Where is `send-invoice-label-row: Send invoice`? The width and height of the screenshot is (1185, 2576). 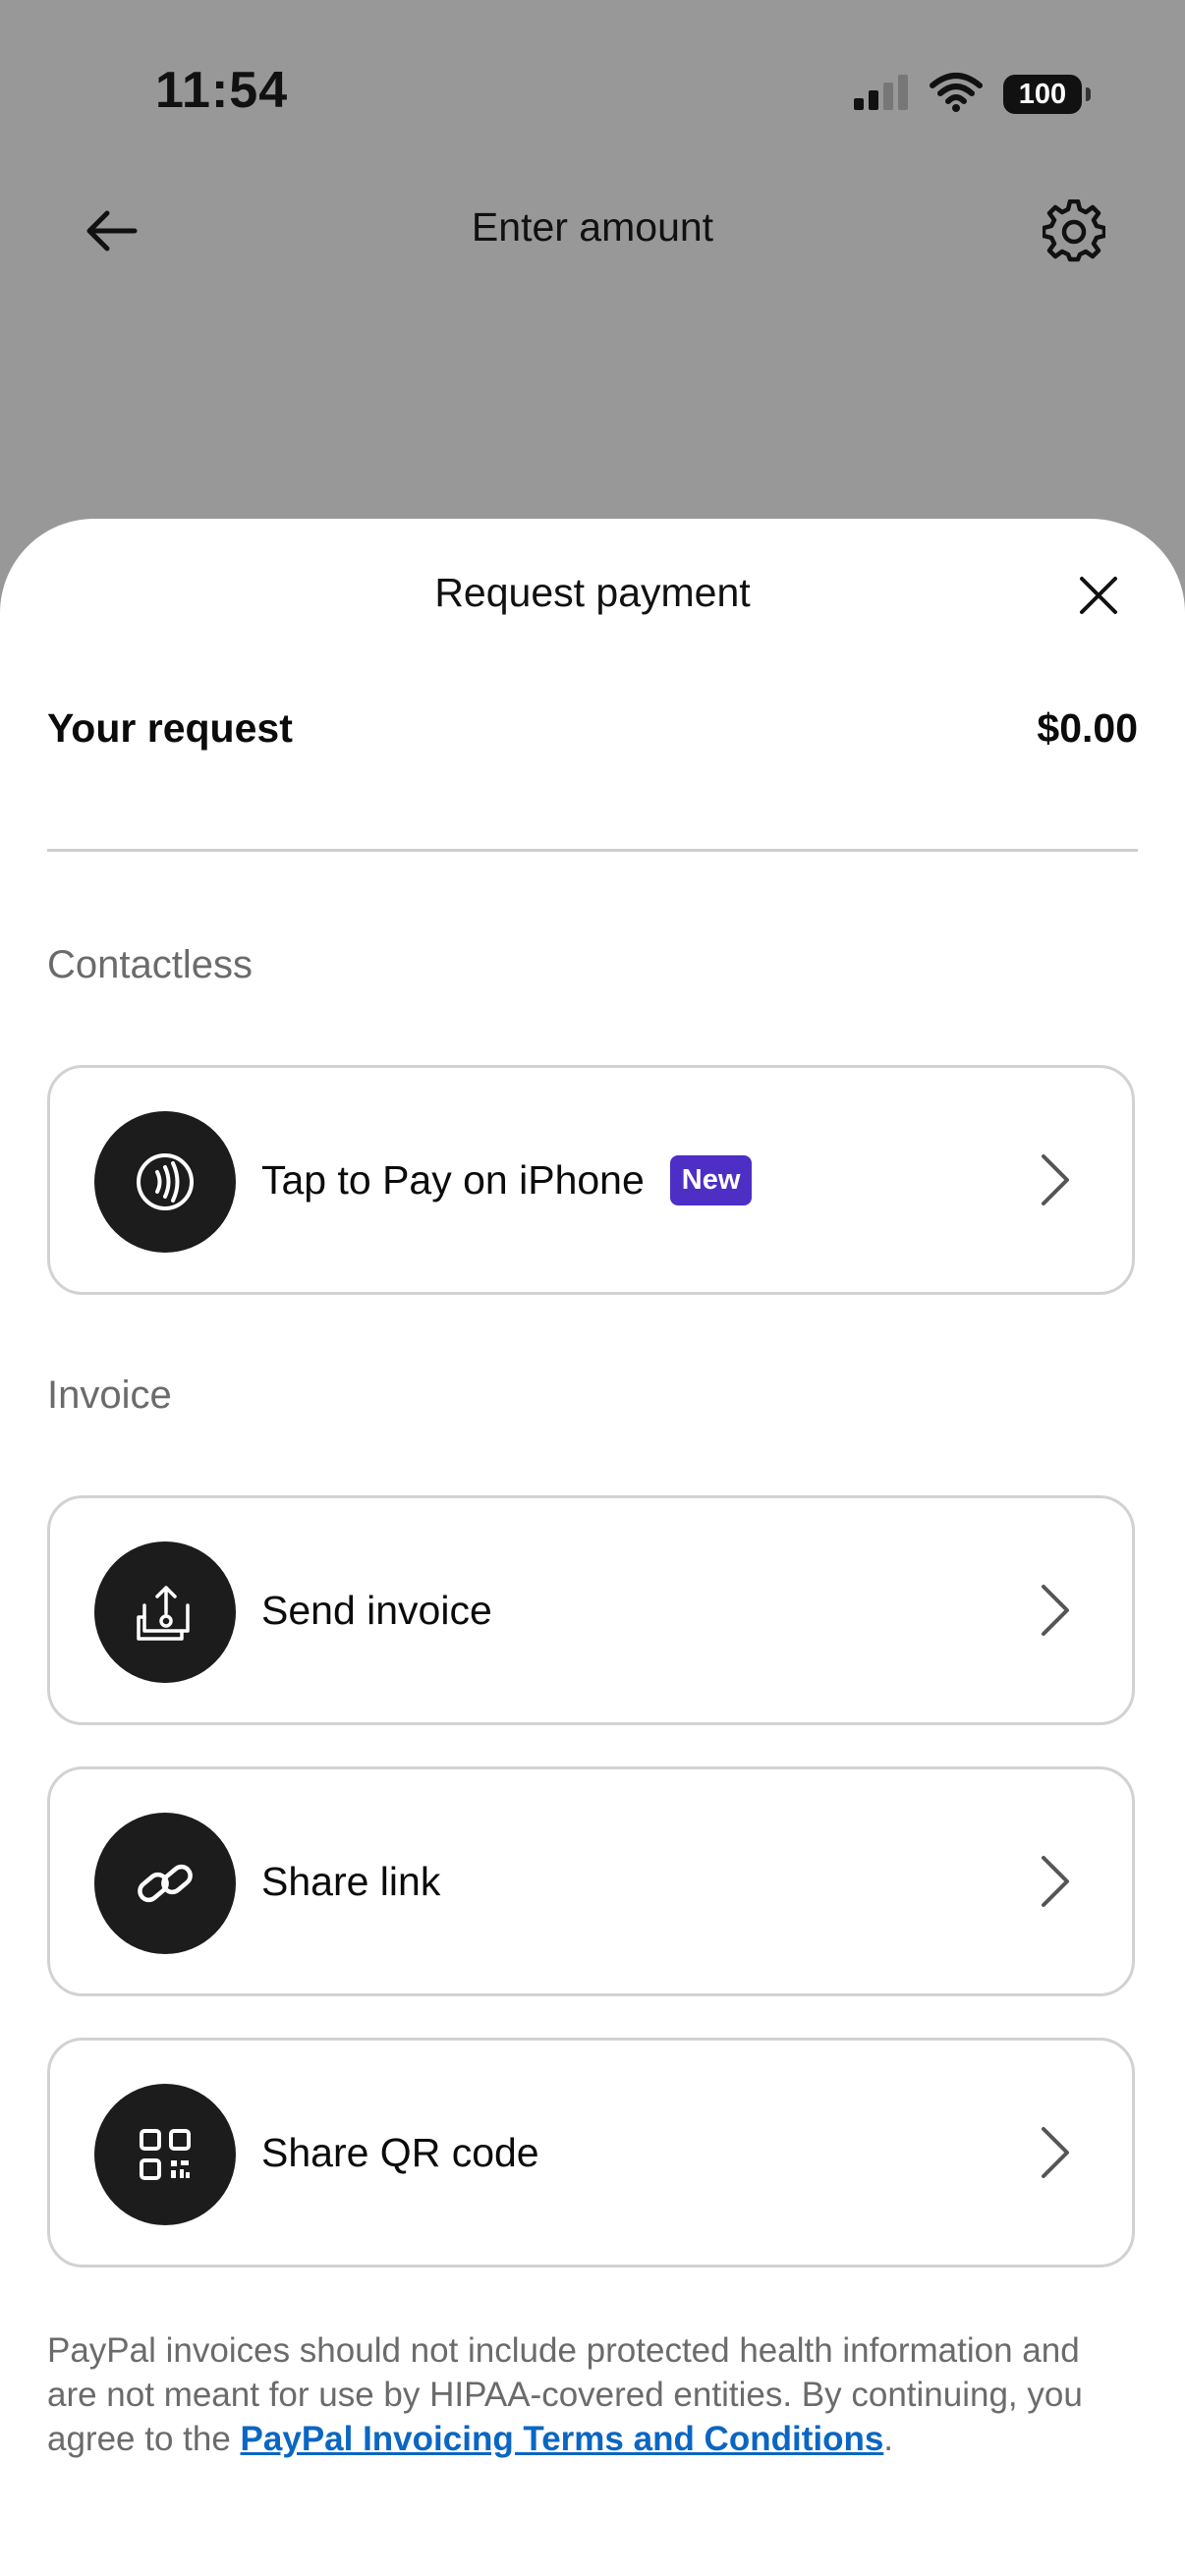 send-invoice-label-row: Send invoice is located at coordinates (377, 1610).